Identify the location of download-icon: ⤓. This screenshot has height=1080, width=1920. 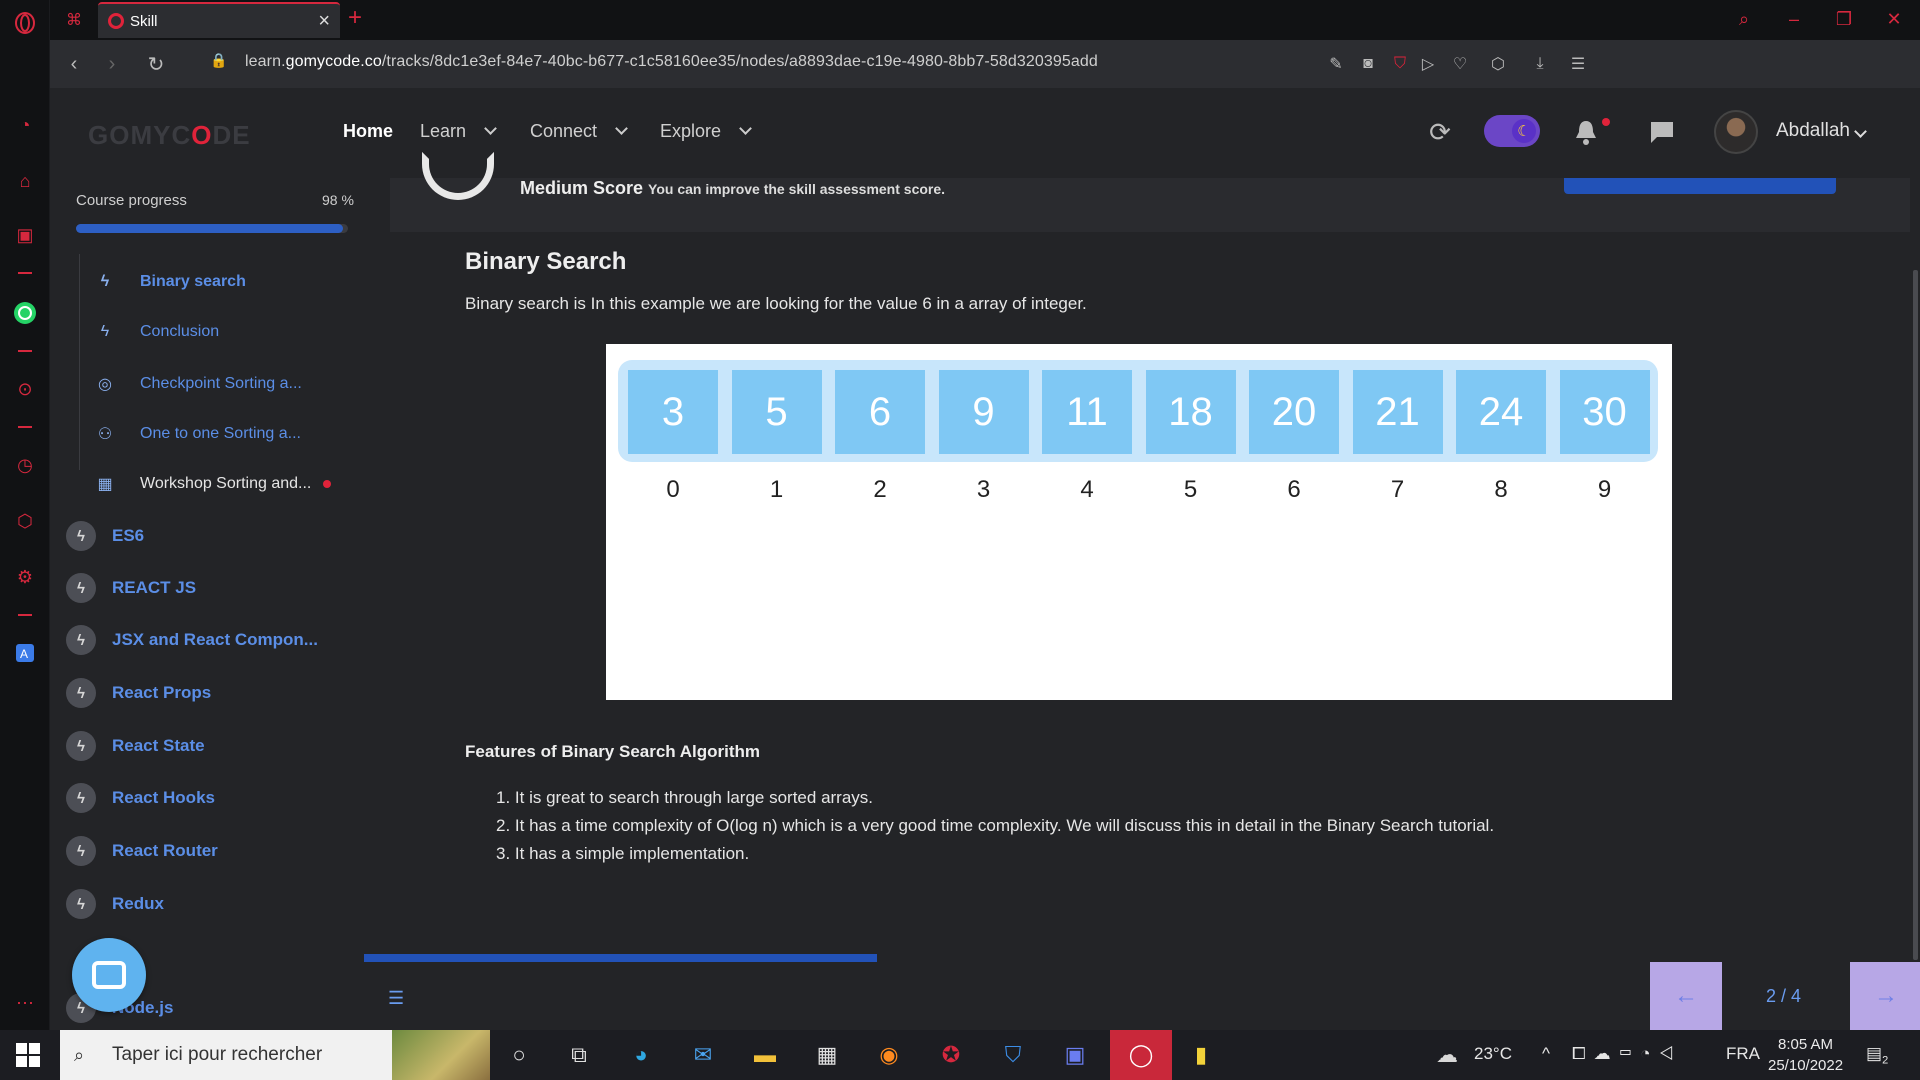
(1540, 64).